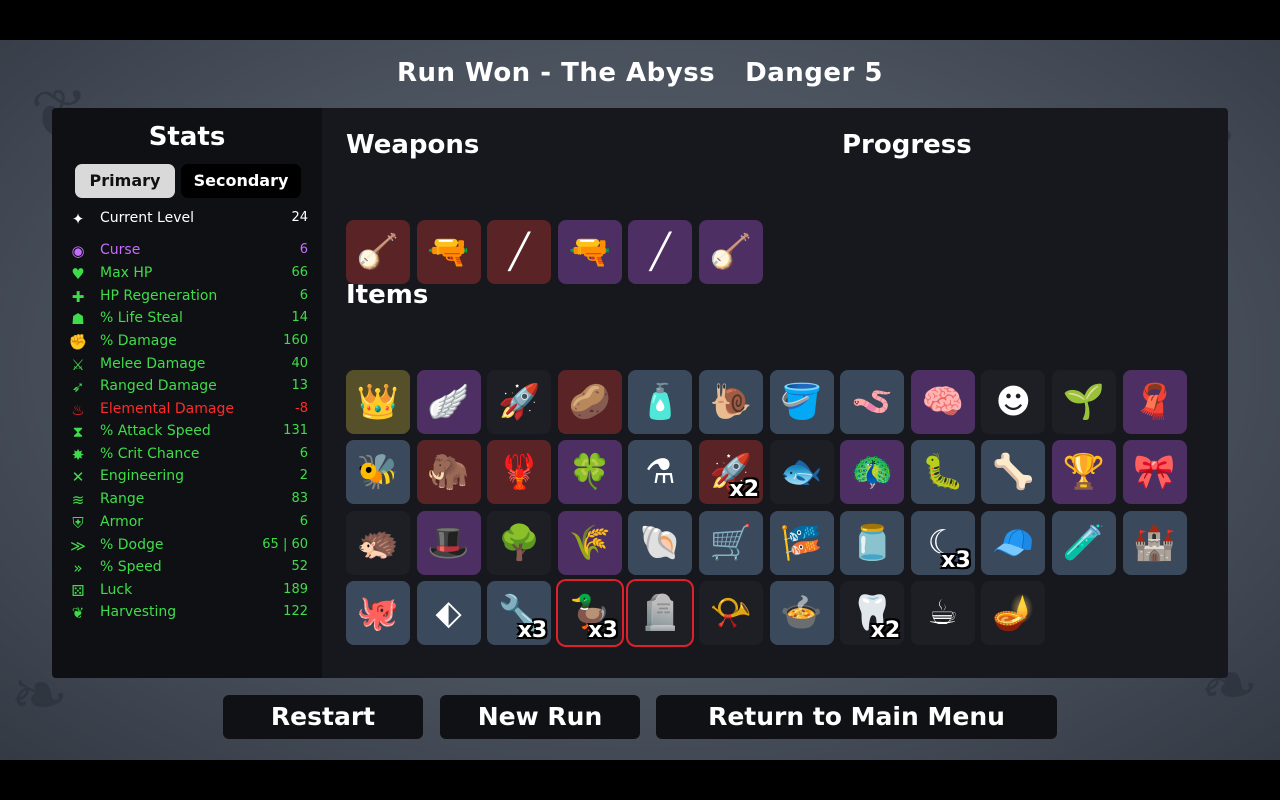  What do you see at coordinates (188, 500) in the screenshot?
I see `stat-row: ≋ Range 83` at bounding box center [188, 500].